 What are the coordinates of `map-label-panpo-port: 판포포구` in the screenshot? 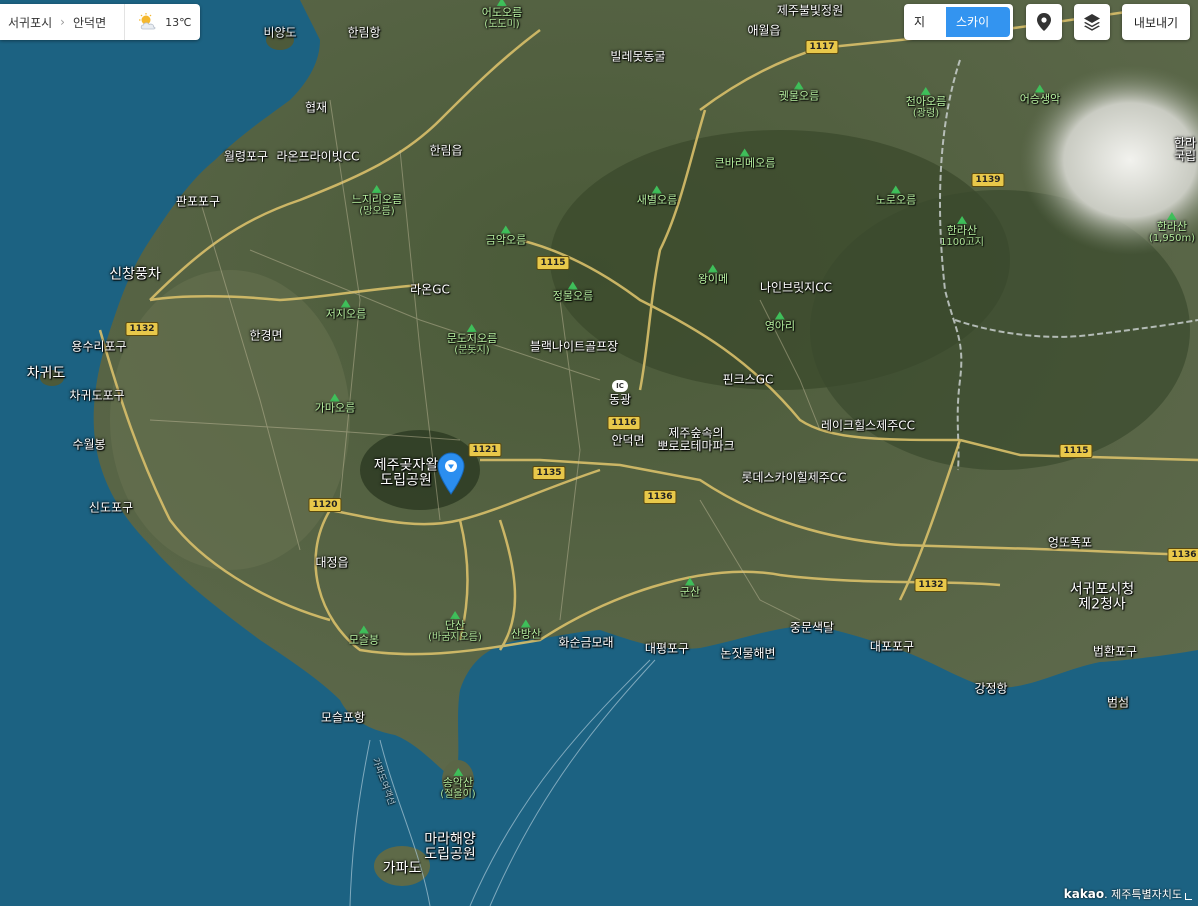 It's located at (198, 201).